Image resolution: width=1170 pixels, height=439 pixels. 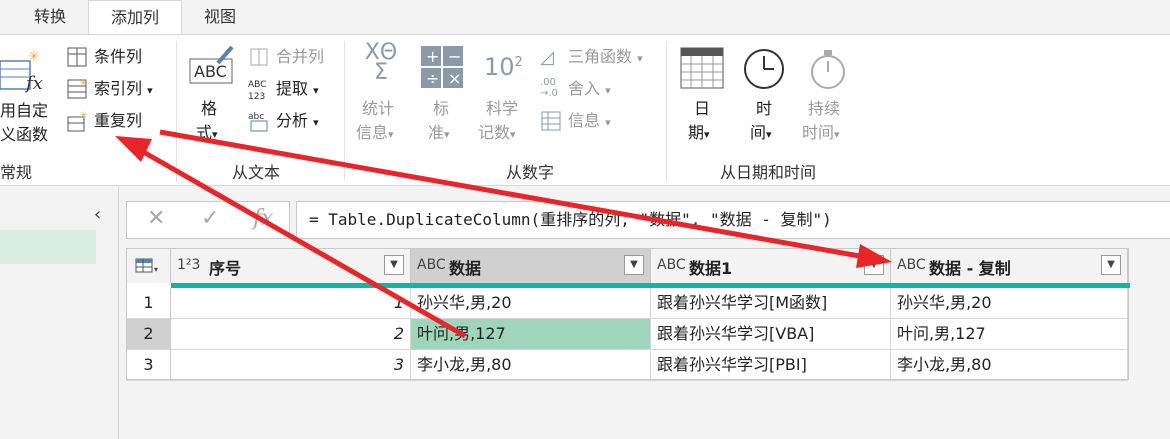 What do you see at coordinates (584, 88) in the screenshot?
I see `rounding-label: 舍入` at bounding box center [584, 88].